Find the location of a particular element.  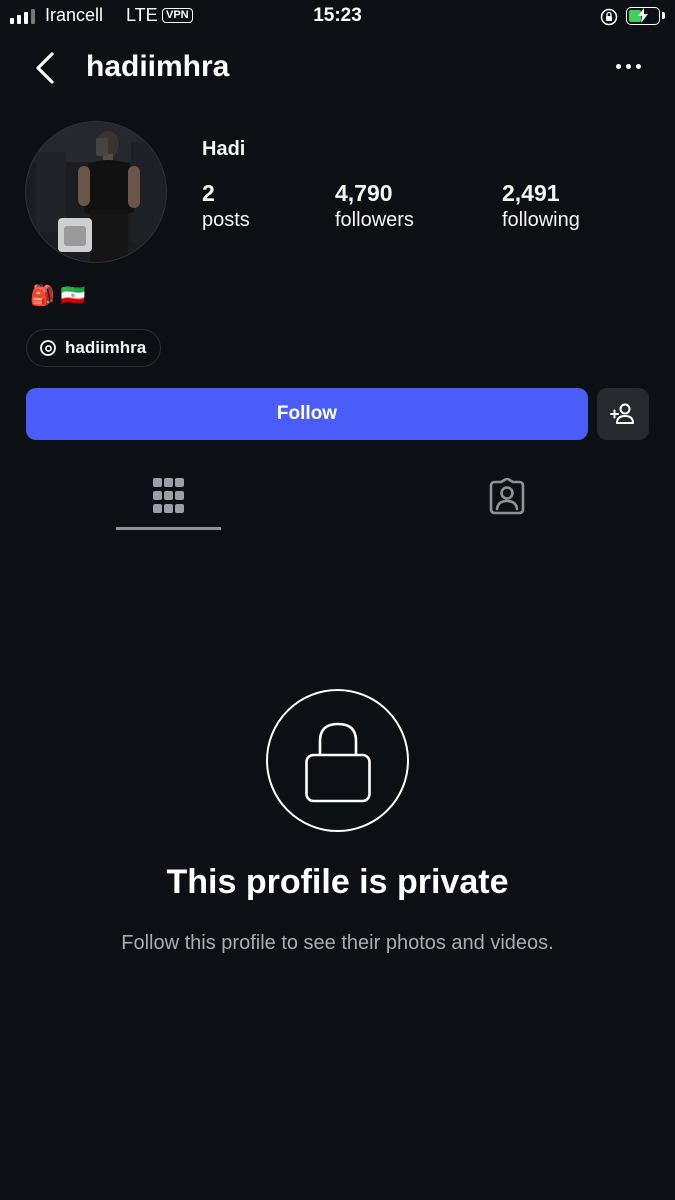

status-bar: Irancell LTE VPN 15:23 is located at coordinates (337, 17).